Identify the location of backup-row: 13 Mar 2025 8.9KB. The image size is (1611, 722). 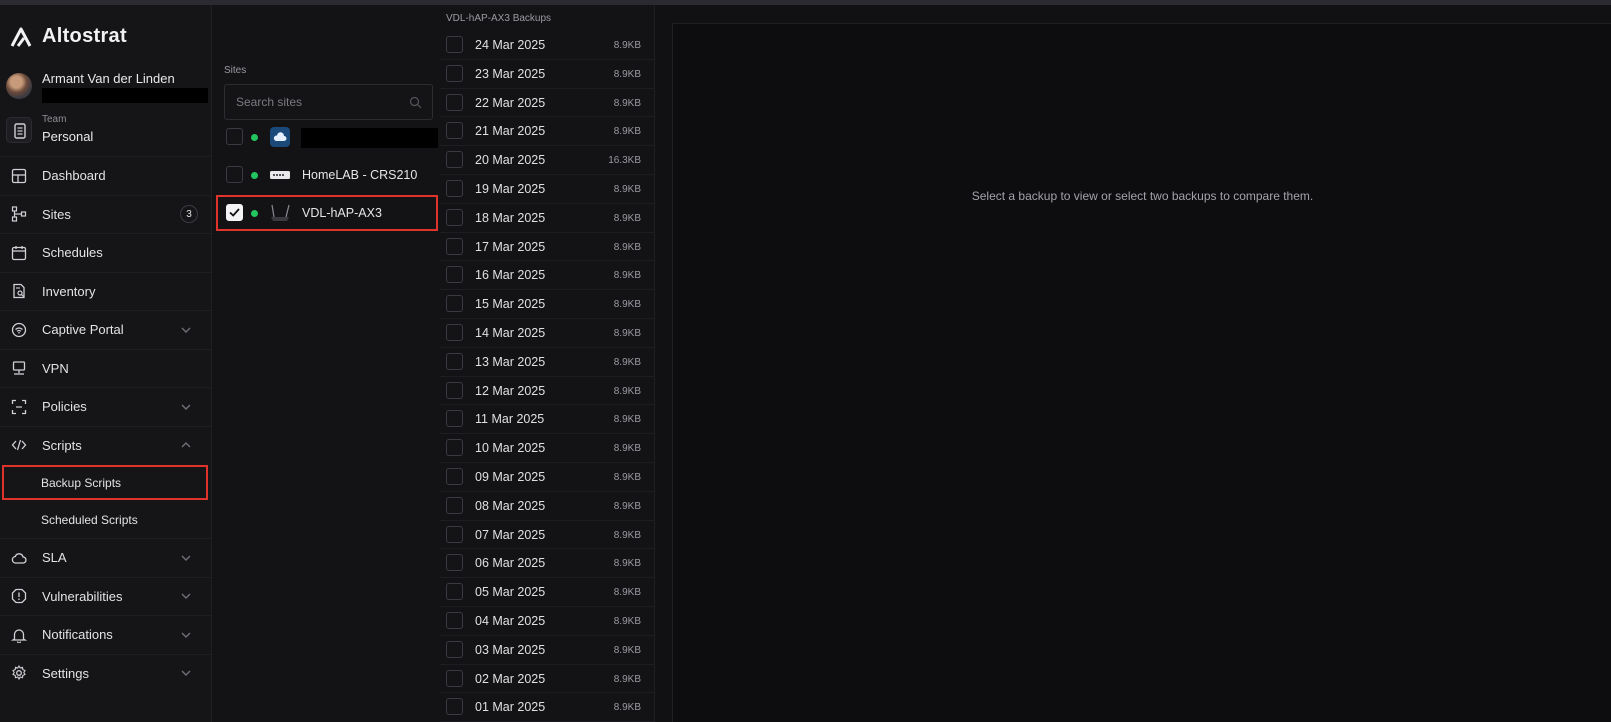
(547, 362).